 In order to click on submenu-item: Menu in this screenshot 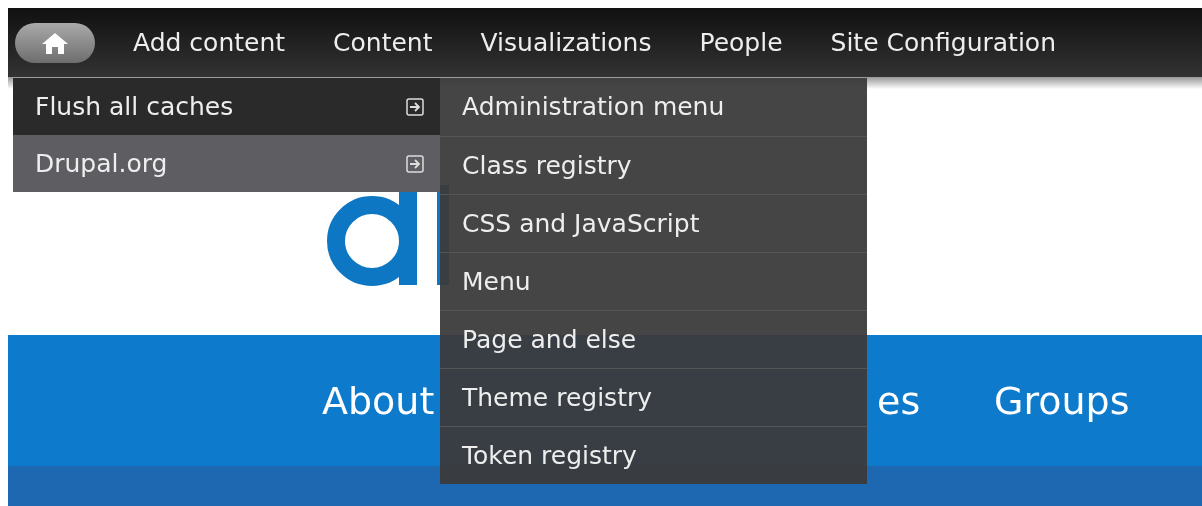, I will do `click(653, 281)`.